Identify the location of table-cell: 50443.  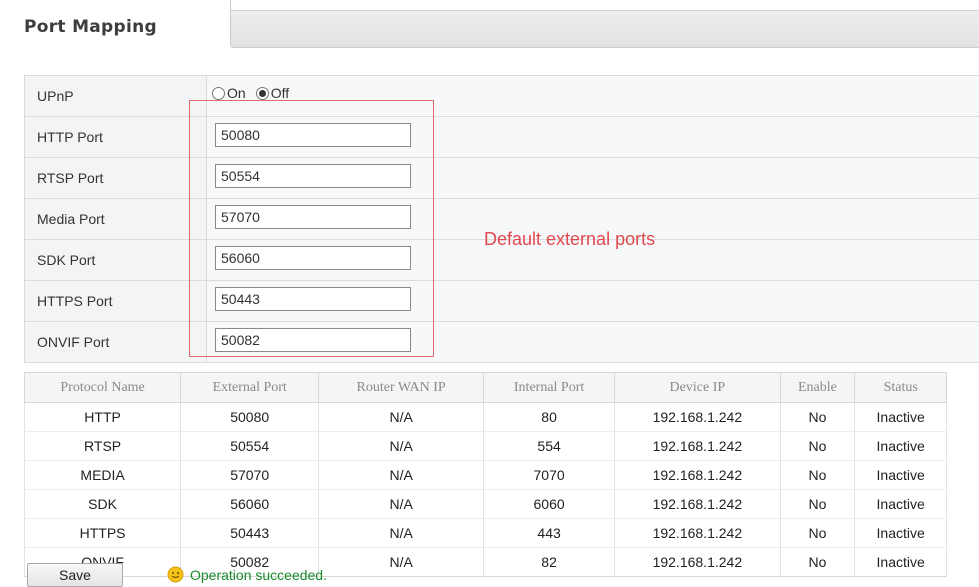
(250, 533).